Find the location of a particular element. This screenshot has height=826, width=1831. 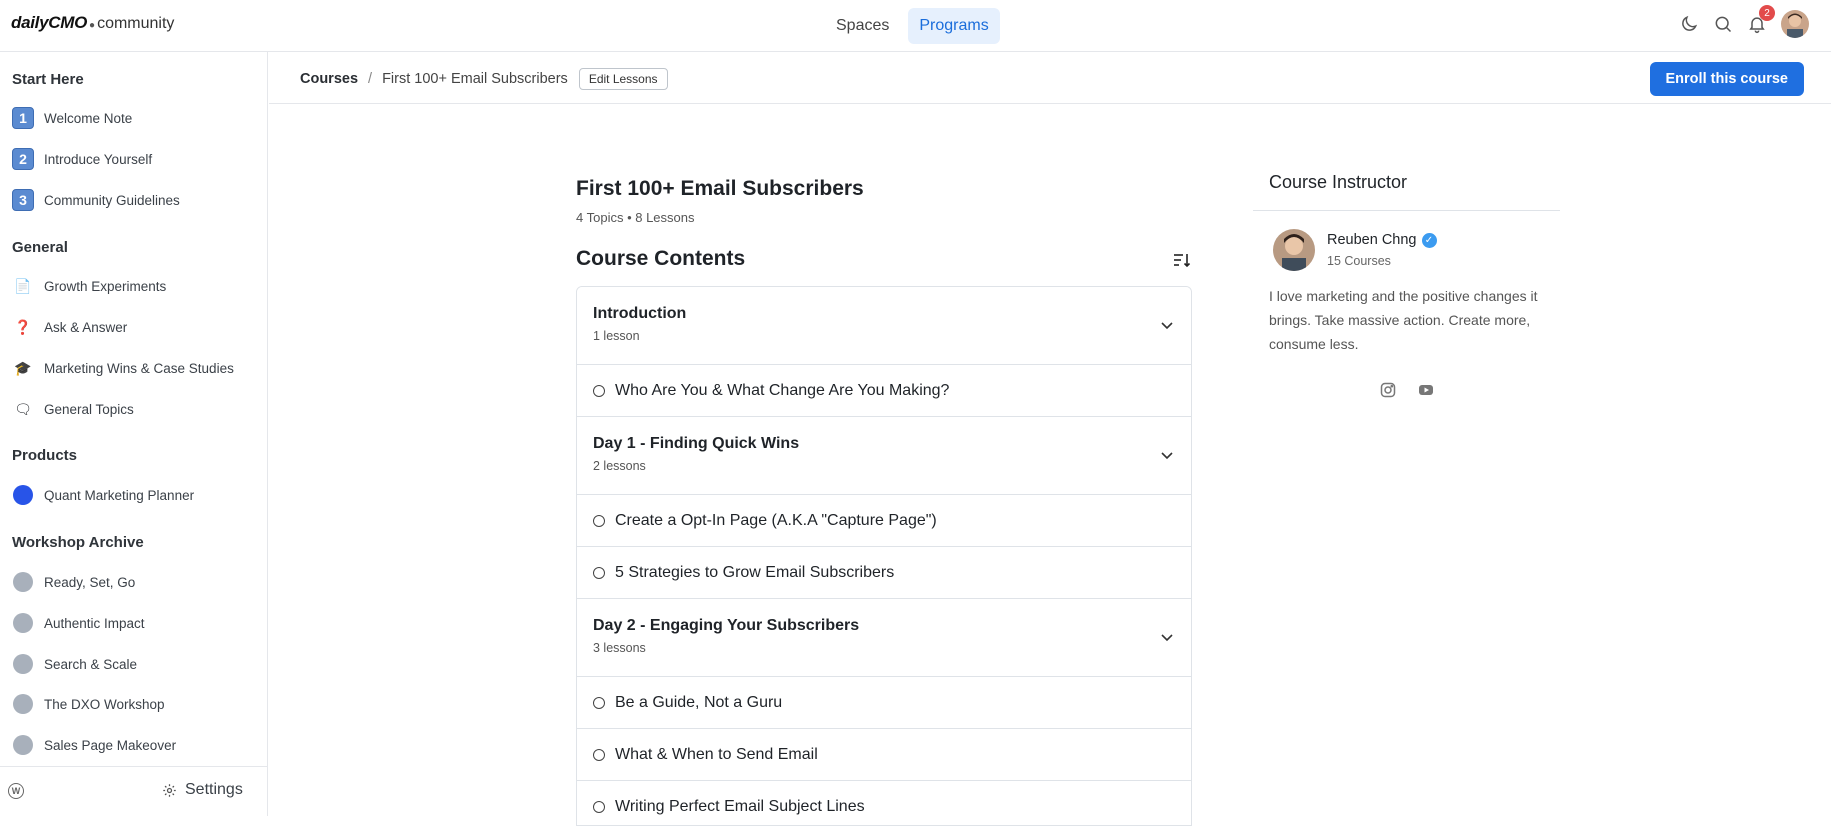

topic-name: Day 1 - Finding Quick Wins is located at coordinates (696, 443).